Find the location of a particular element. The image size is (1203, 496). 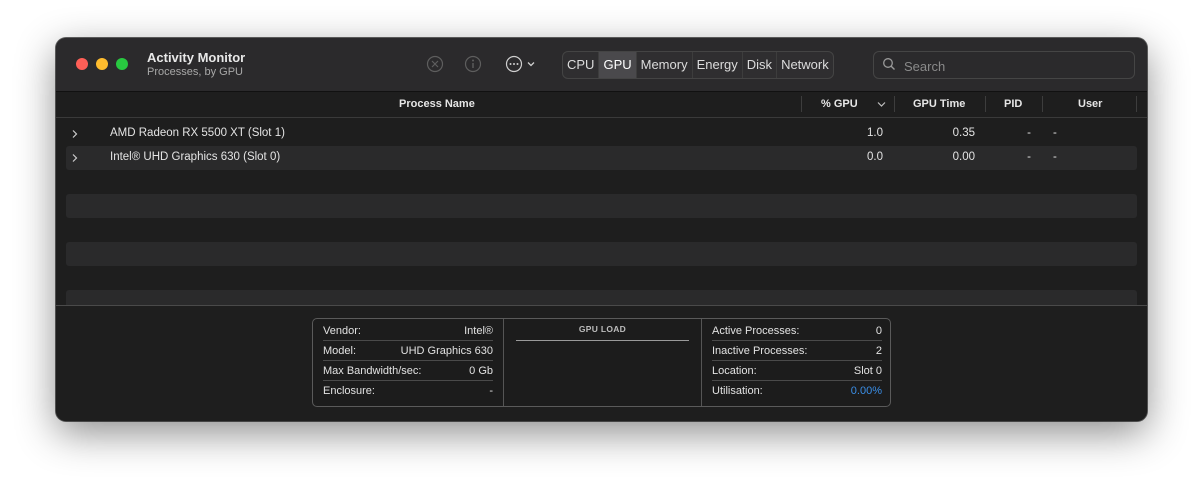

view-tab-bar: CPU GPU Memory Energy Disk Network is located at coordinates (698, 65).